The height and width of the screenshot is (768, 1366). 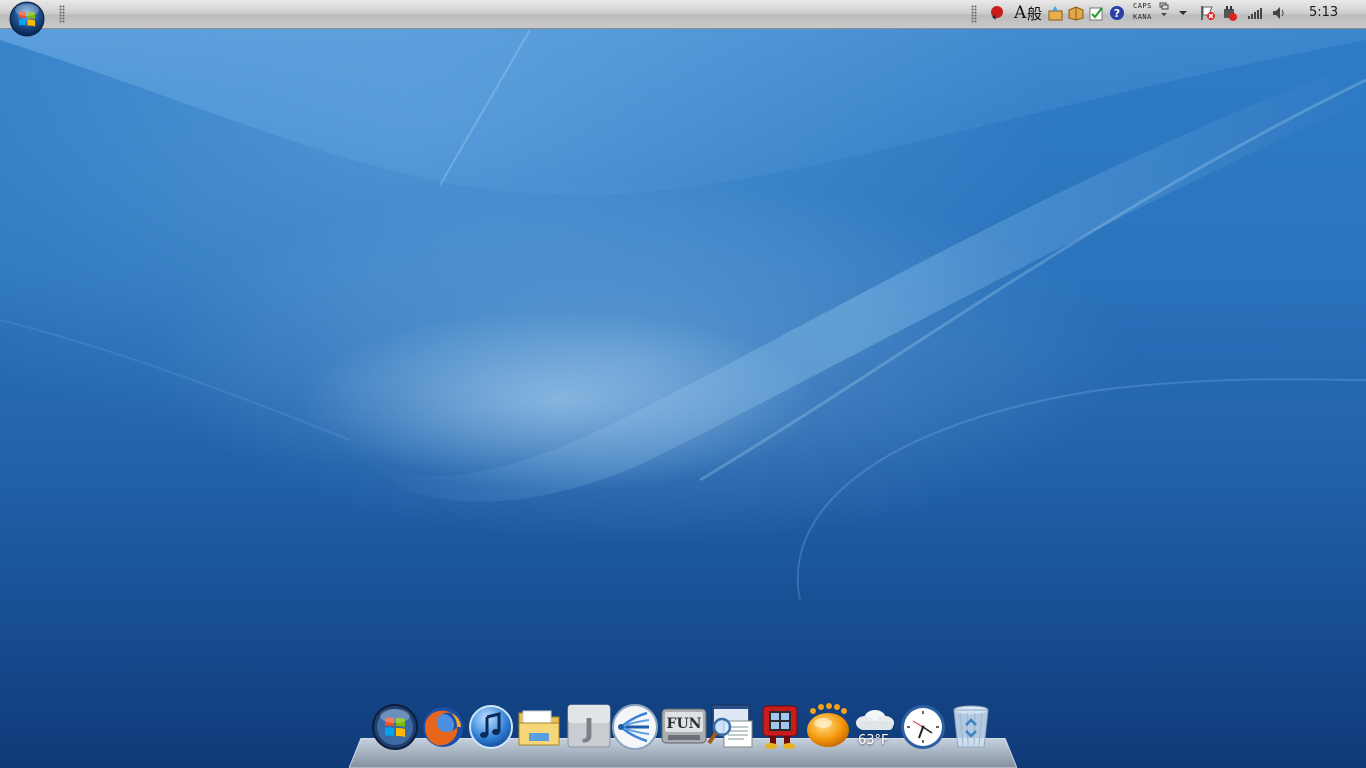 What do you see at coordinates (1279, 13) in the screenshot?
I see `volume-icon` at bounding box center [1279, 13].